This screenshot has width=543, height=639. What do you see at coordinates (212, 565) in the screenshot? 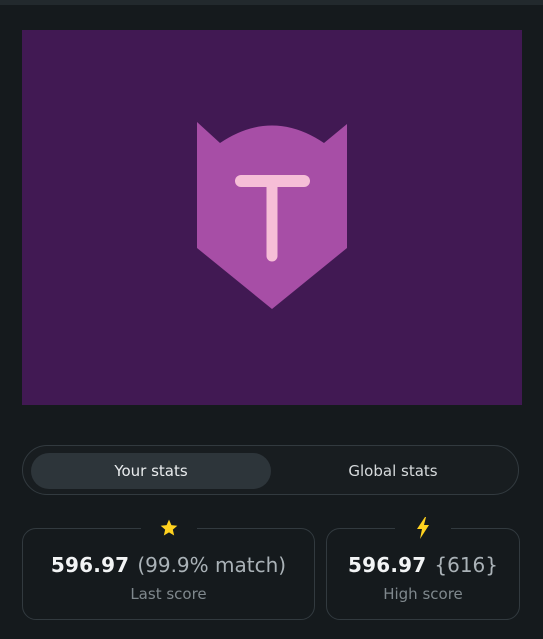
I see `last-score-match: (99.9% match)` at bounding box center [212, 565].